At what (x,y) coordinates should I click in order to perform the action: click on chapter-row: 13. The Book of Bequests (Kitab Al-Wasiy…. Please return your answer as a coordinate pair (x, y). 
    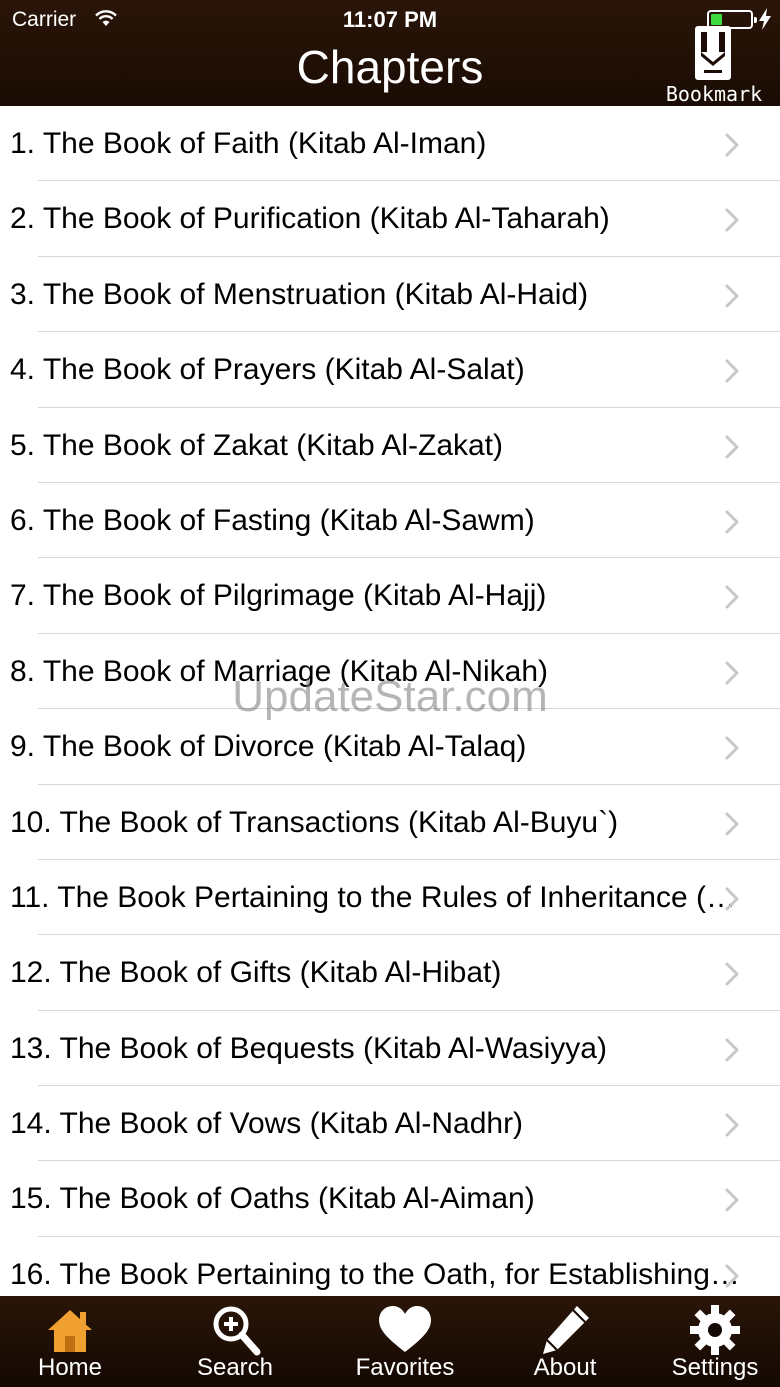
    Looking at the image, I should click on (390, 1049).